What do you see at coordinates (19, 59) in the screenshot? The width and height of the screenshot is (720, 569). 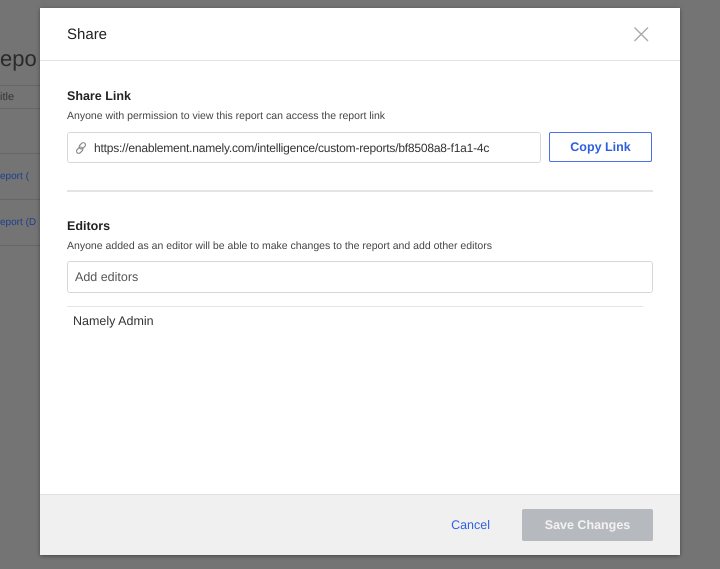 I see `page-heading: epo` at bounding box center [19, 59].